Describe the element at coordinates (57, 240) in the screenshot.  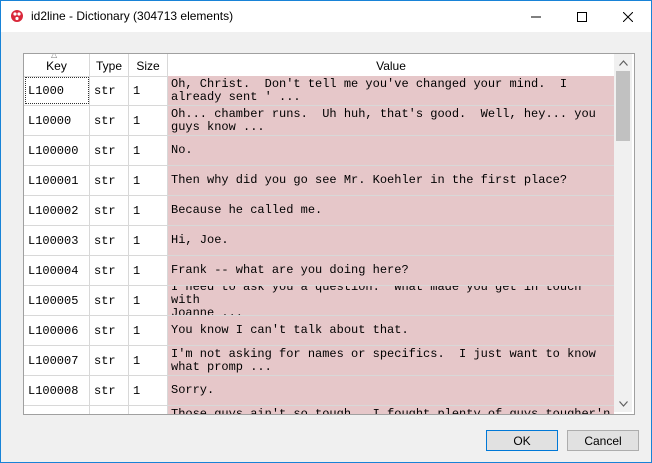
I see `key-cell: L100003` at that location.